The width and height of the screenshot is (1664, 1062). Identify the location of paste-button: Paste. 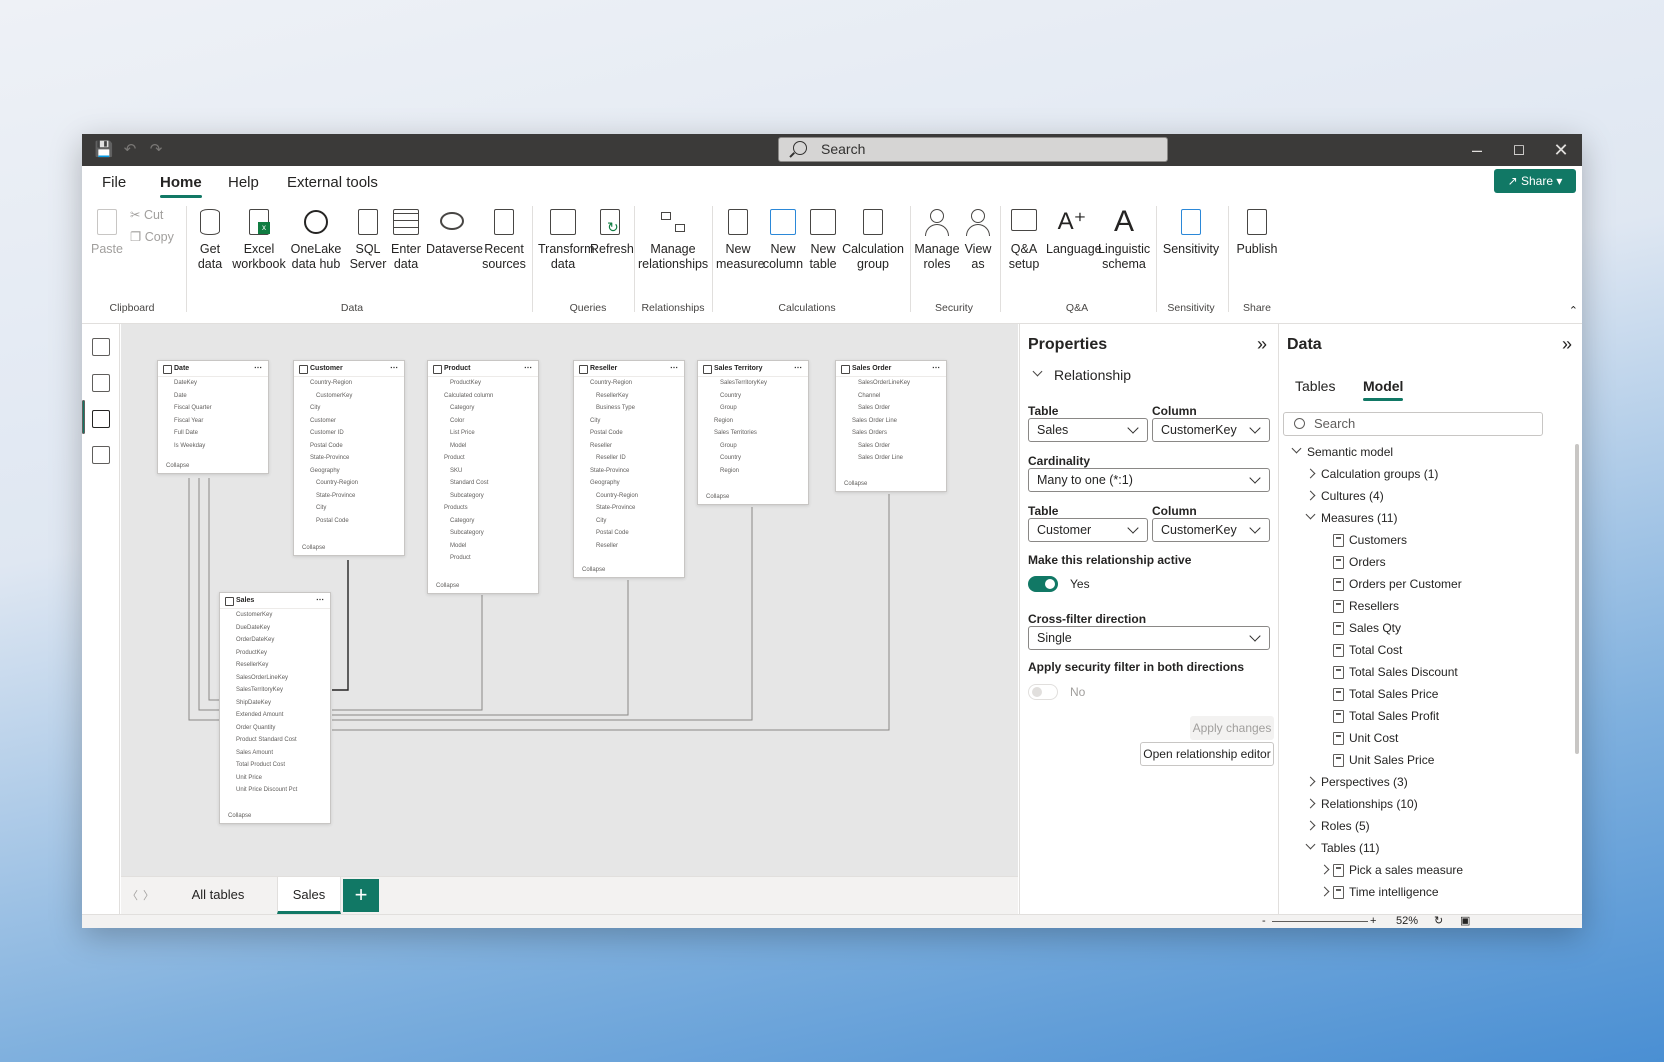
(107, 231).